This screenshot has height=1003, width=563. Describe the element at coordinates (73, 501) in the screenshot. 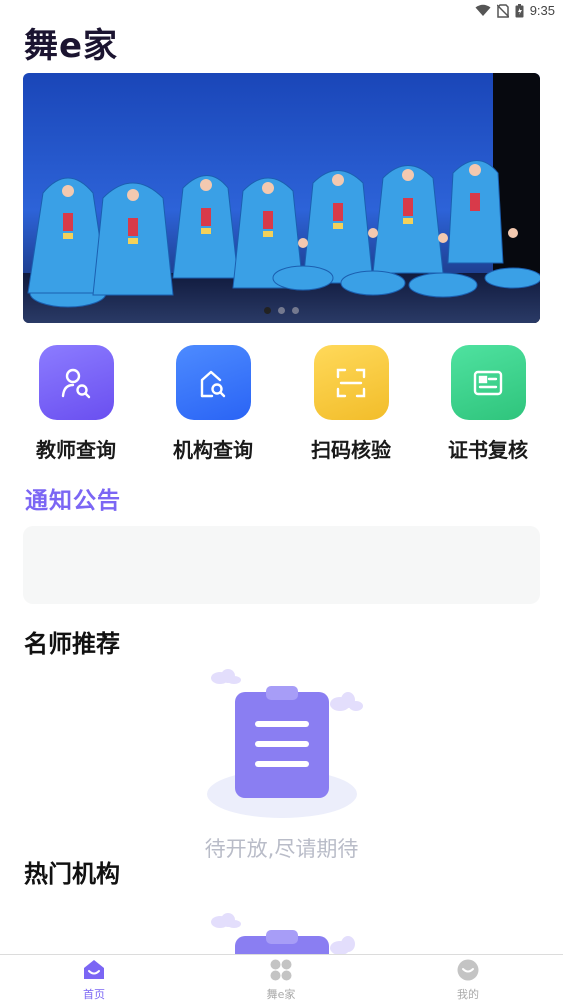

I see `notice-title: 通知公告` at that location.